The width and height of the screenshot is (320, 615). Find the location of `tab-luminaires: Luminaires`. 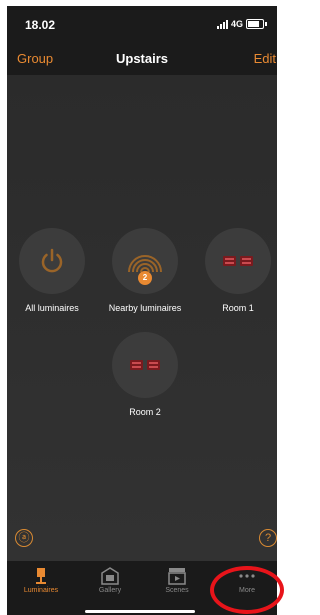

tab-luminaires: Luminaires is located at coordinates (41, 580).